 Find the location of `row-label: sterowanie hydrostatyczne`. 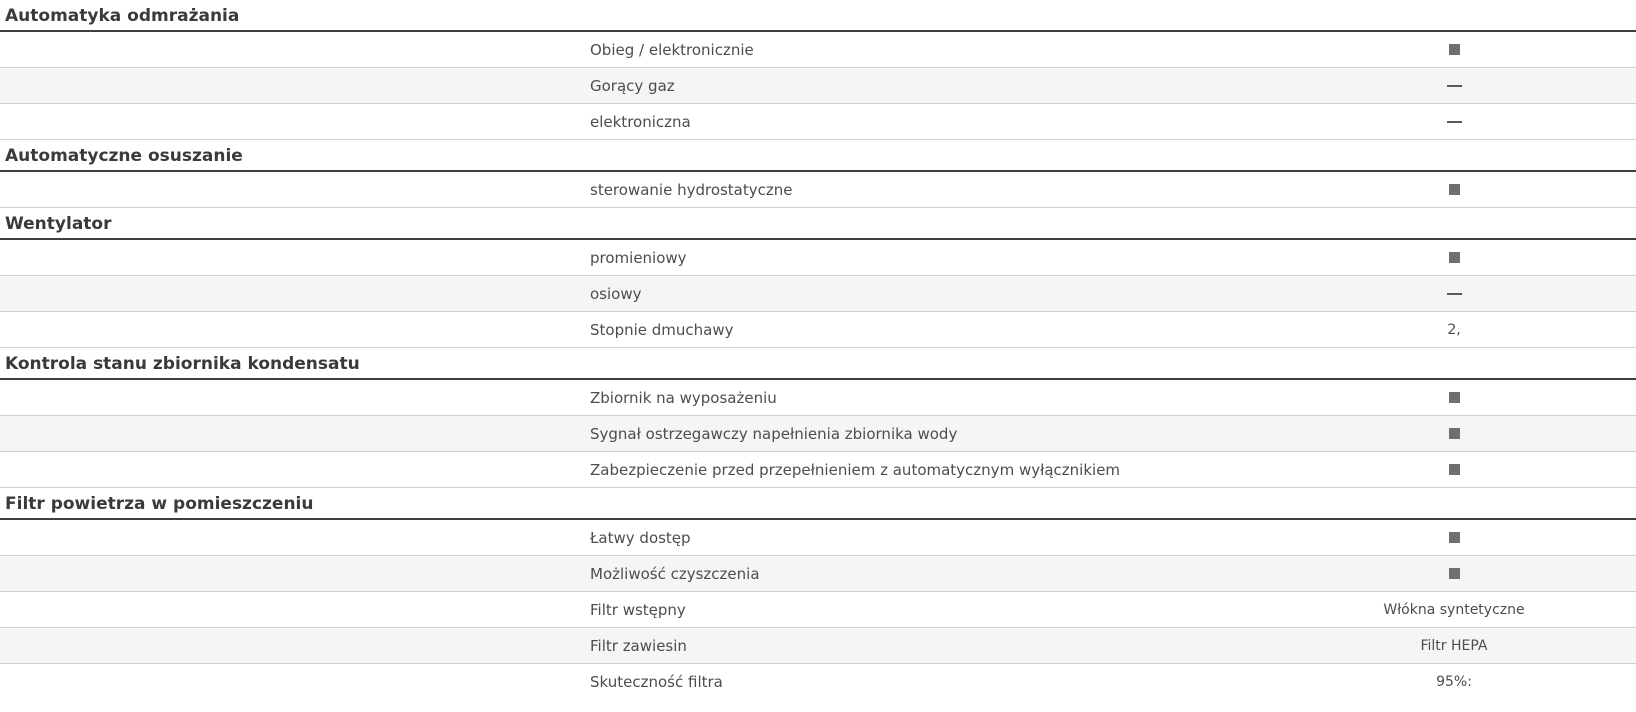

row-label: sterowanie hydrostatyczne is located at coordinates (691, 189).